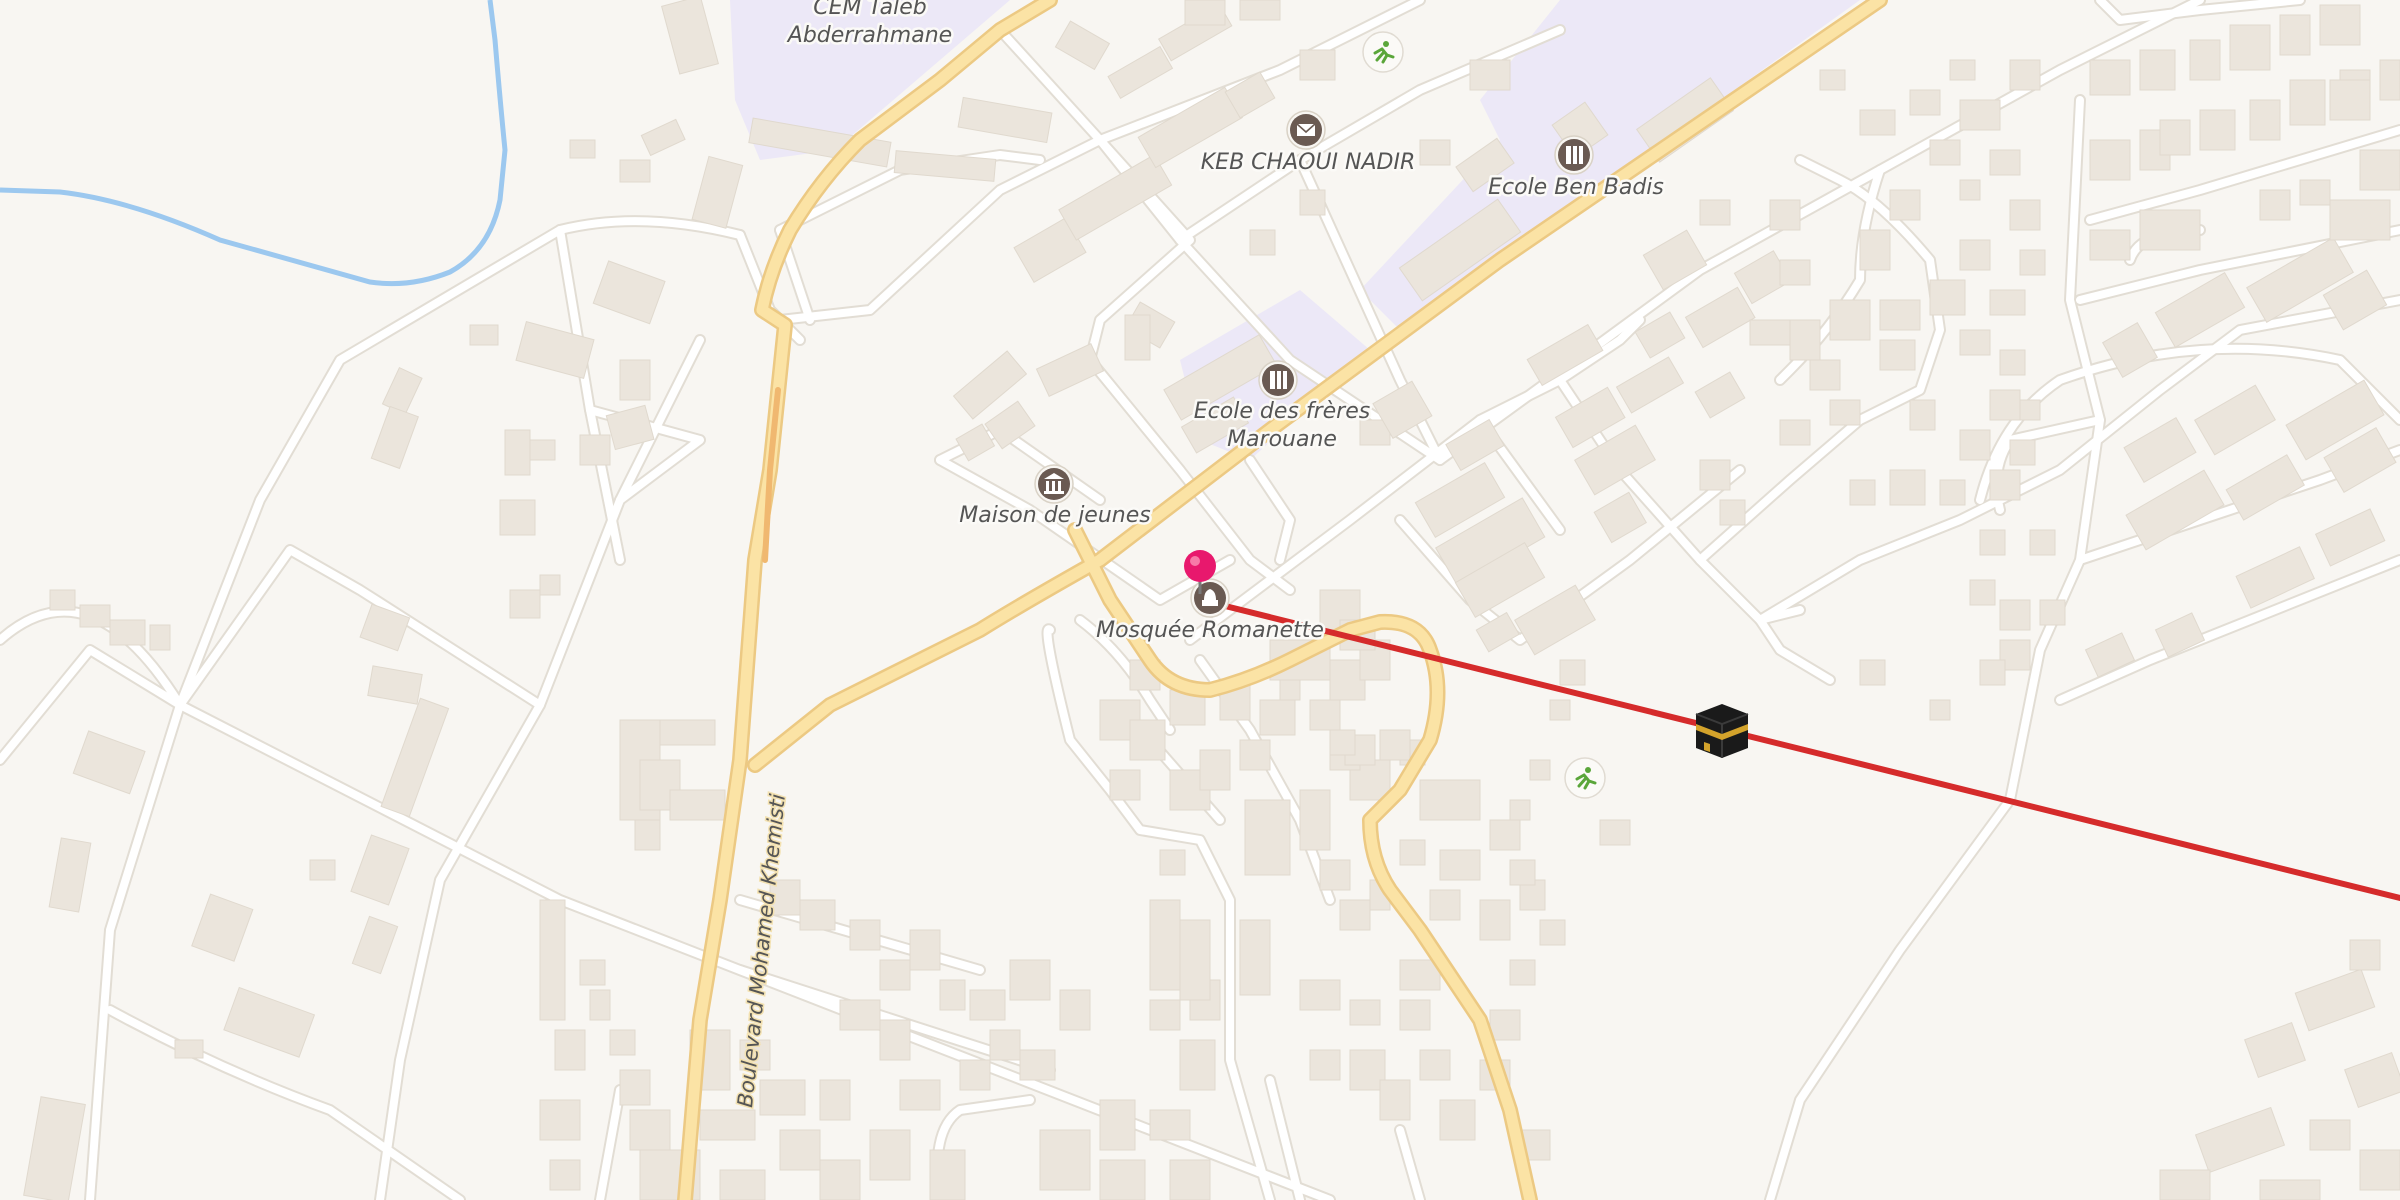 Image resolution: width=2400 pixels, height=1200 pixels. Describe the element at coordinates (1722, 731) in the screenshot. I see `kaaba-icon` at that location.